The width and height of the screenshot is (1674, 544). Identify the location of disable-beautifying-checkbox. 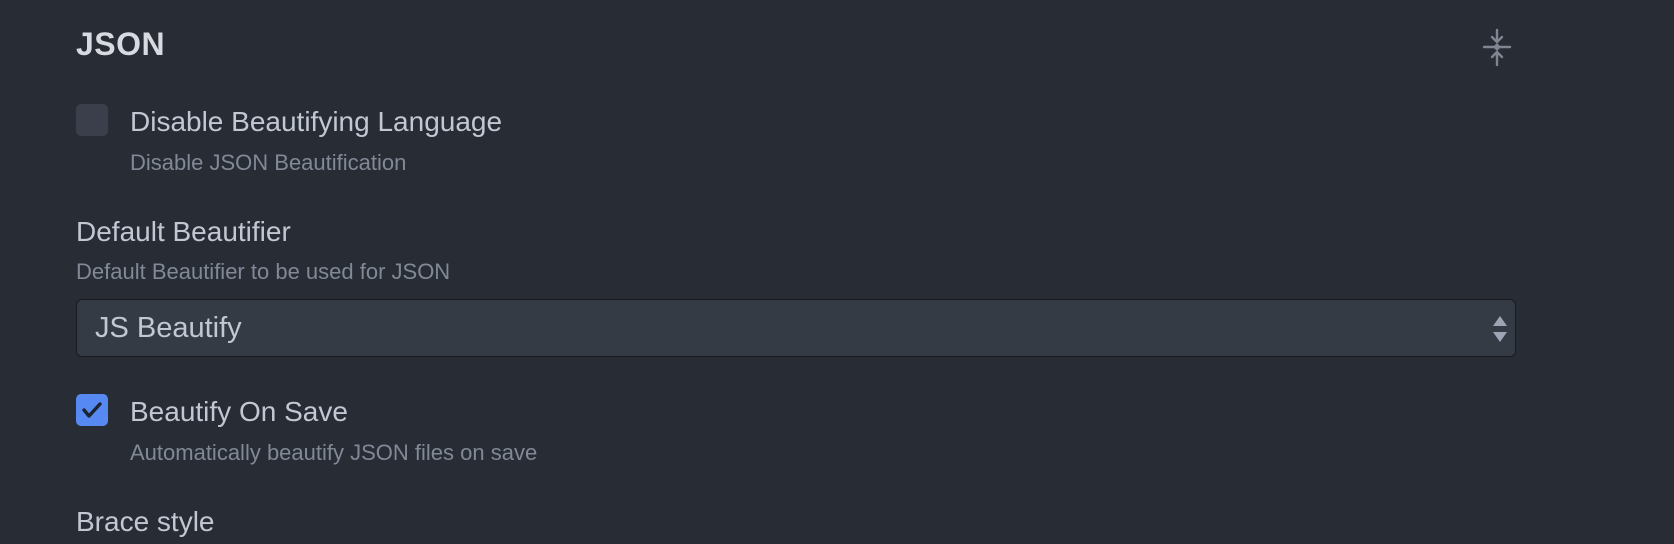
(92, 120).